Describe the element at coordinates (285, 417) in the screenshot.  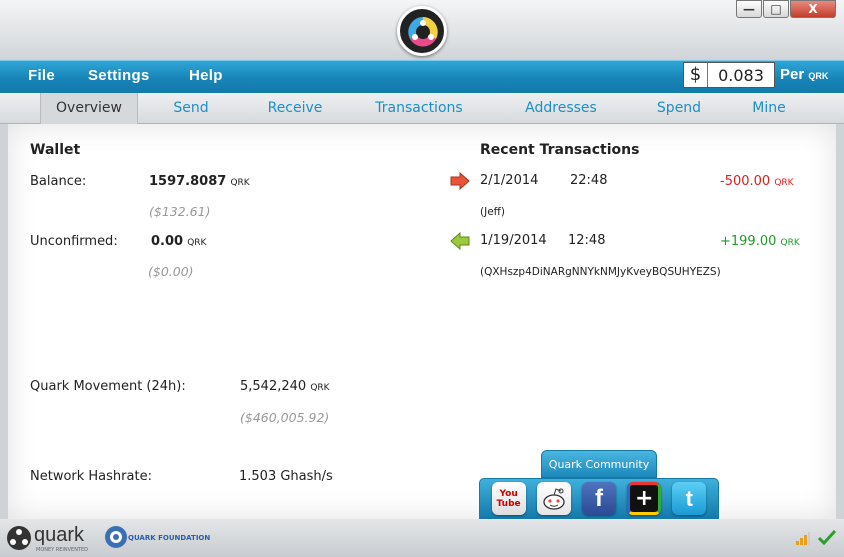
I see `movement-usd: ($460,005.92)` at that location.